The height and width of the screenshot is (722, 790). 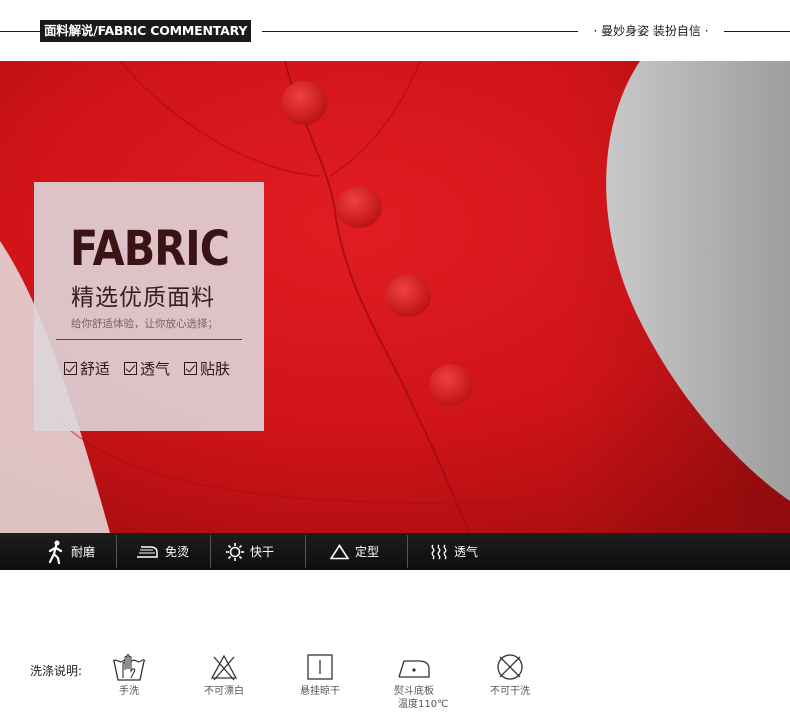 What do you see at coordinates (162, 551) in the screenshot?
I see `bar-item-no-iron: 免烫` at bounding box center [162, 551].